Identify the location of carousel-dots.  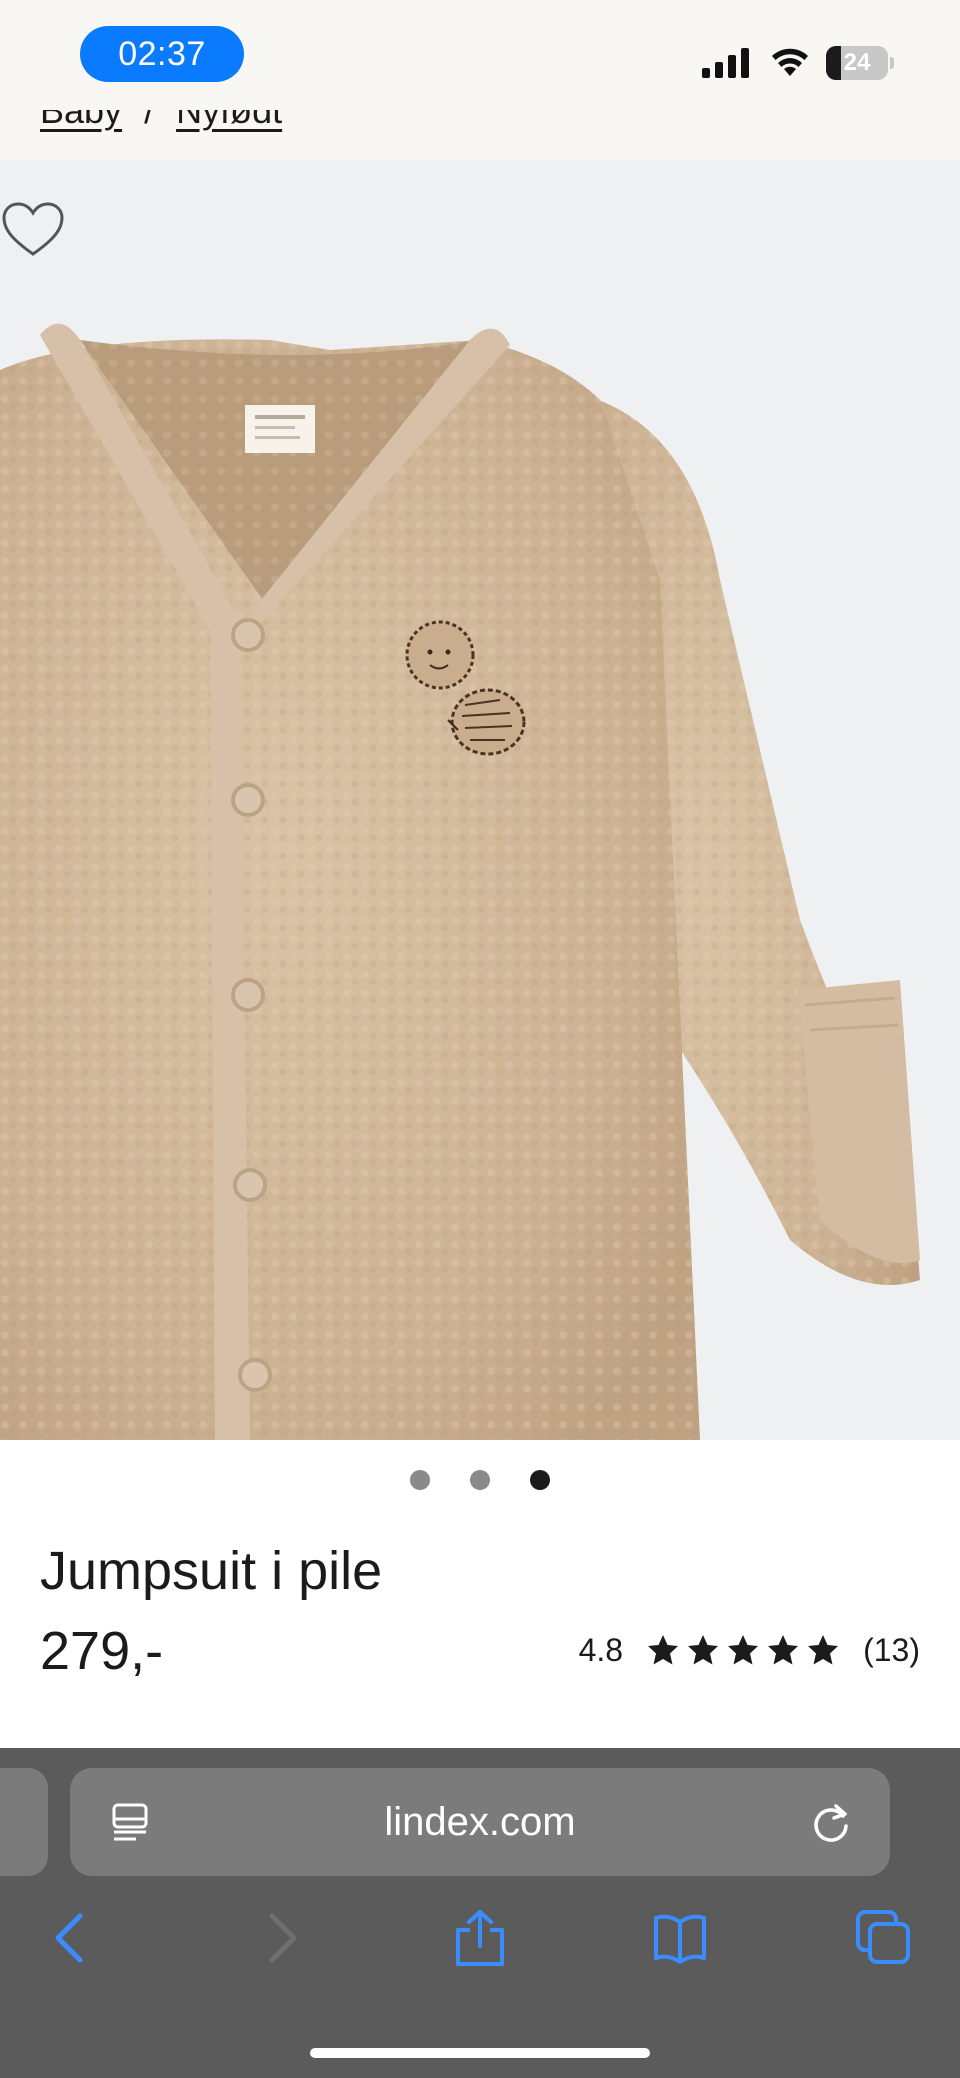
(480, 1480).